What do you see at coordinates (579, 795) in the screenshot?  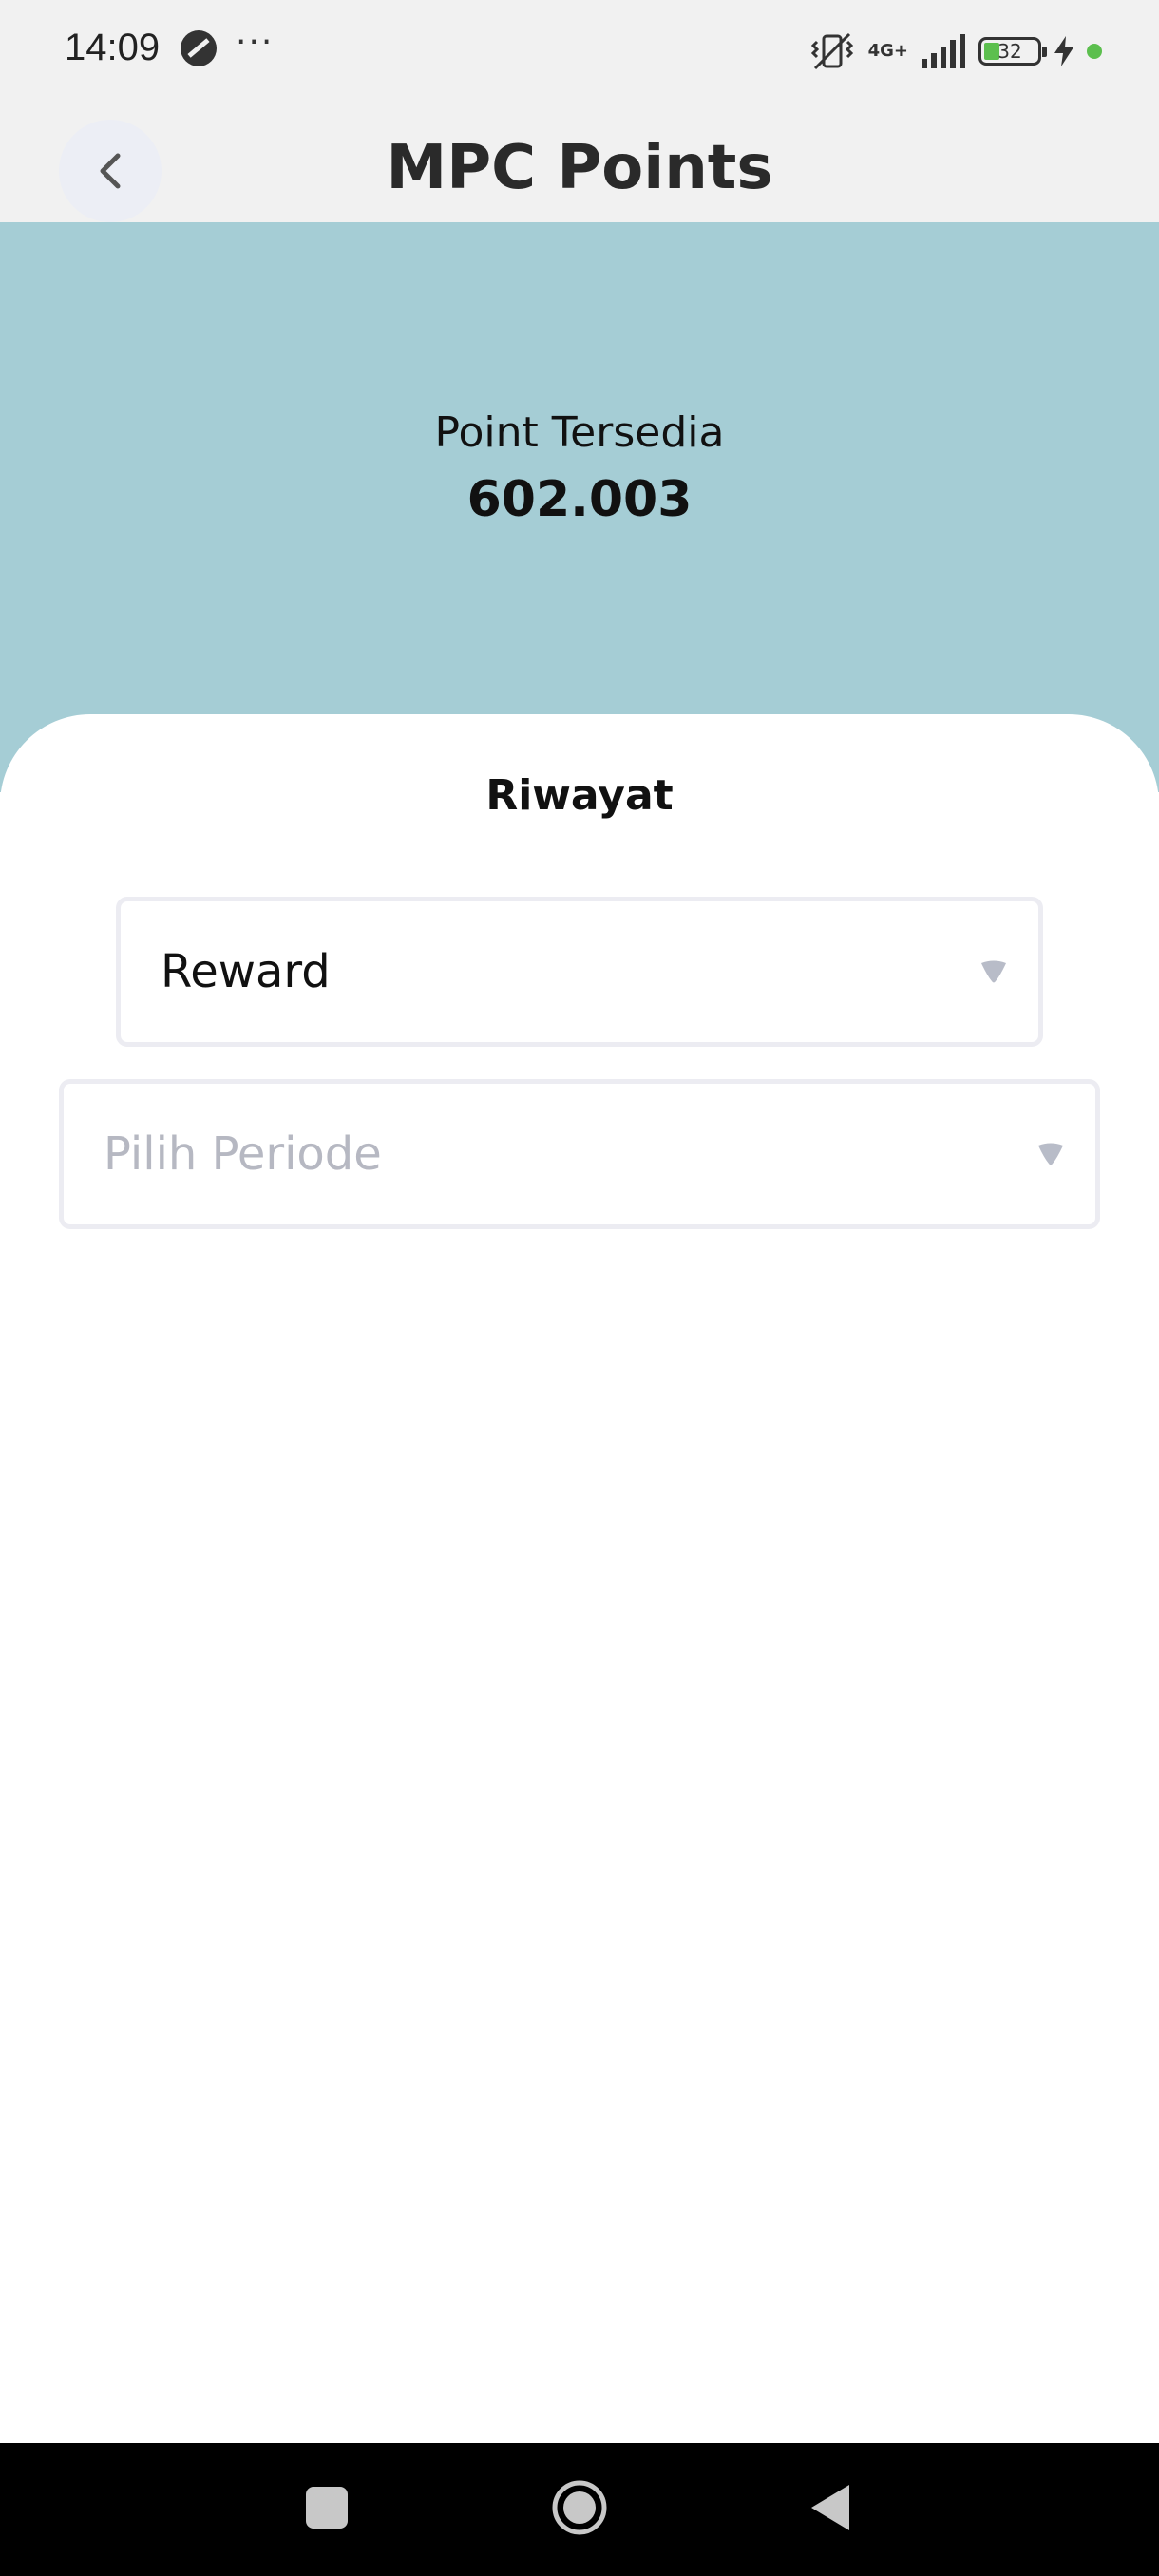 I see `tab-label: Riwayat` at bounding box center [579, 795].